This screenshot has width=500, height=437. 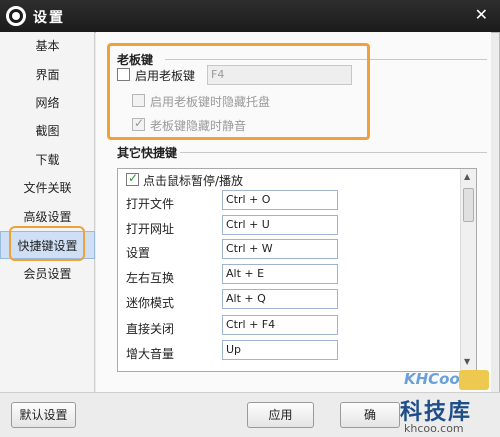 What do you see at coordinates (250, 16) in the screenshot?
I see `title-bar: 设置 ✕` at bounding box center [250, 16].